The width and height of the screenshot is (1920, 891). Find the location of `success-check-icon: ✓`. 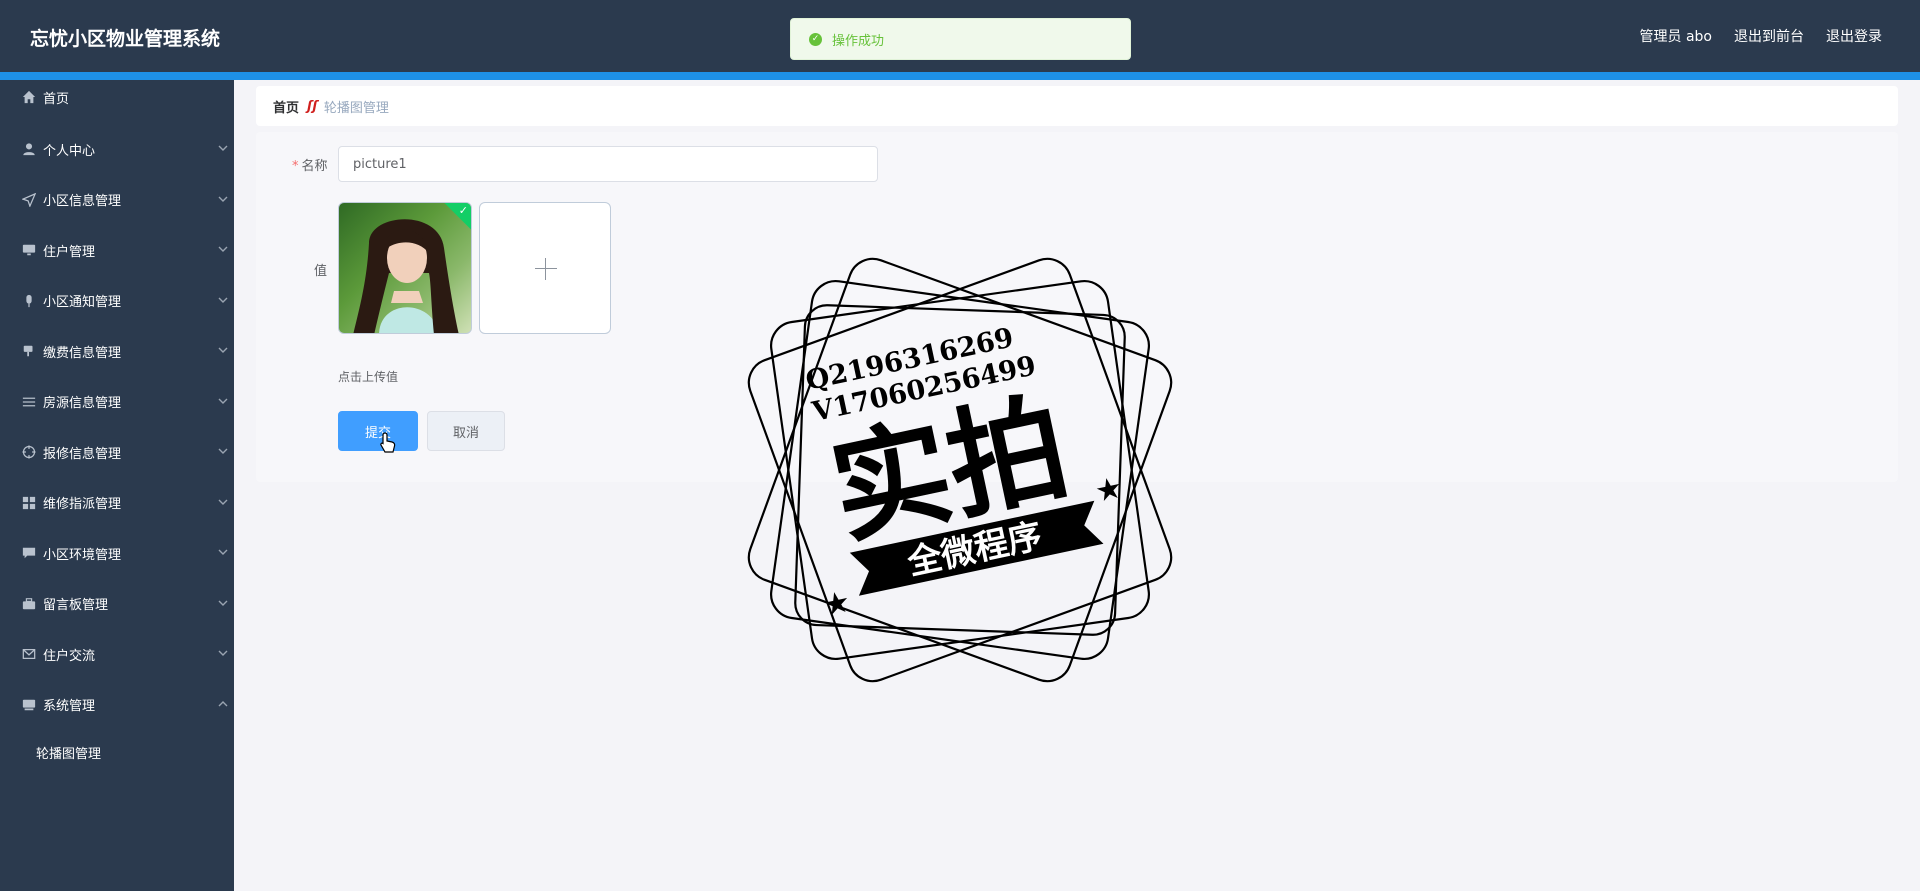

success-check-icon: ✓ is located at coordinates (815, 39).